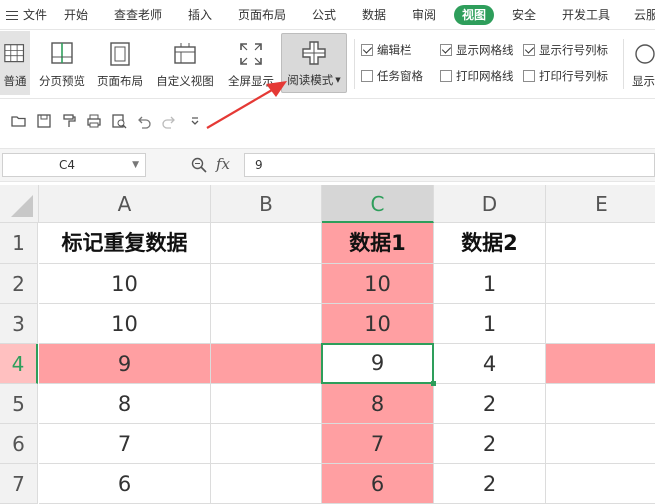  I want to click on row-header-6: 6, so click(19, 444).